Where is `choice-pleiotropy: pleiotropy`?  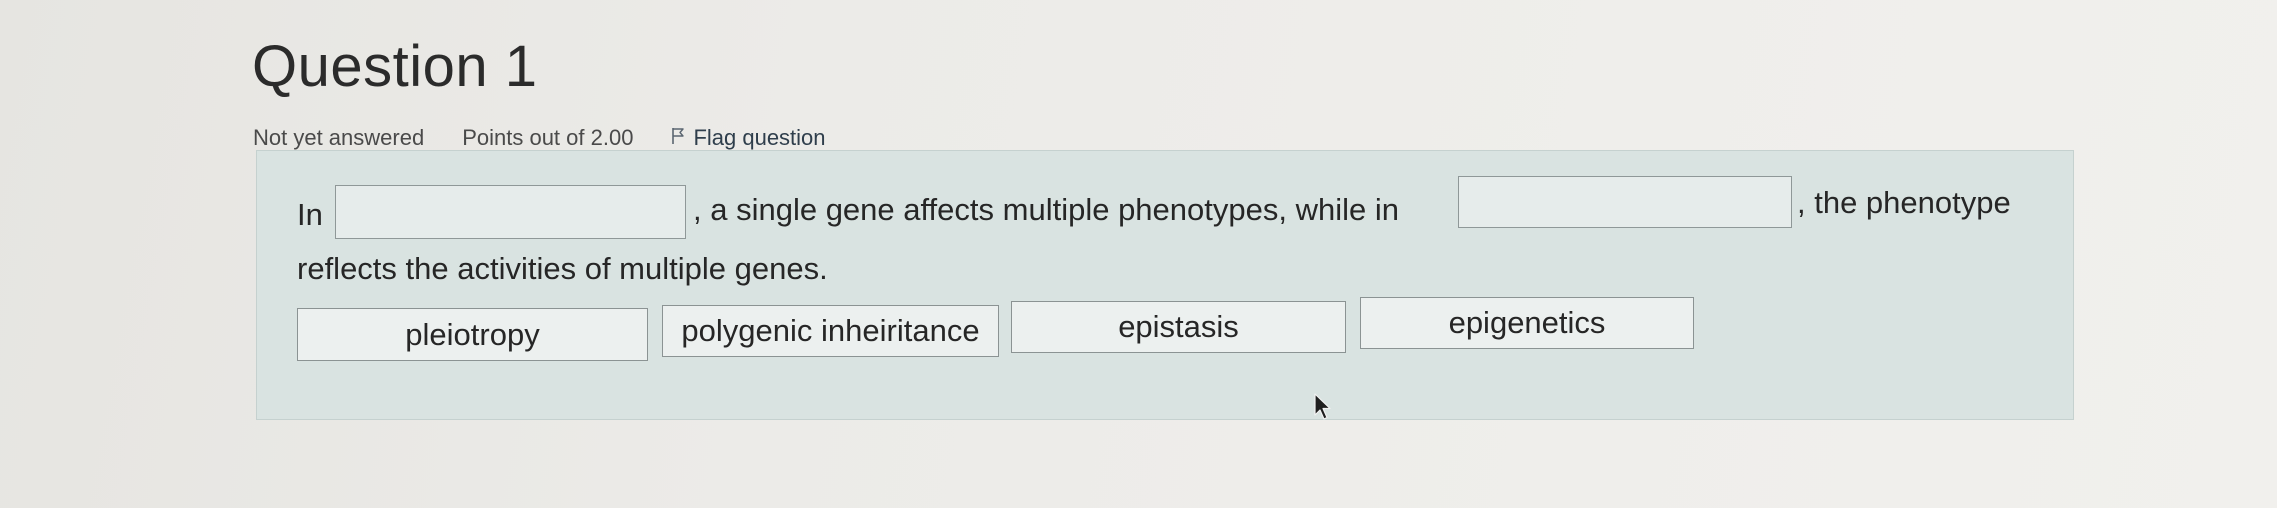 choice-pleiotropy: pleiotropy is located at coordinates (472, 334).